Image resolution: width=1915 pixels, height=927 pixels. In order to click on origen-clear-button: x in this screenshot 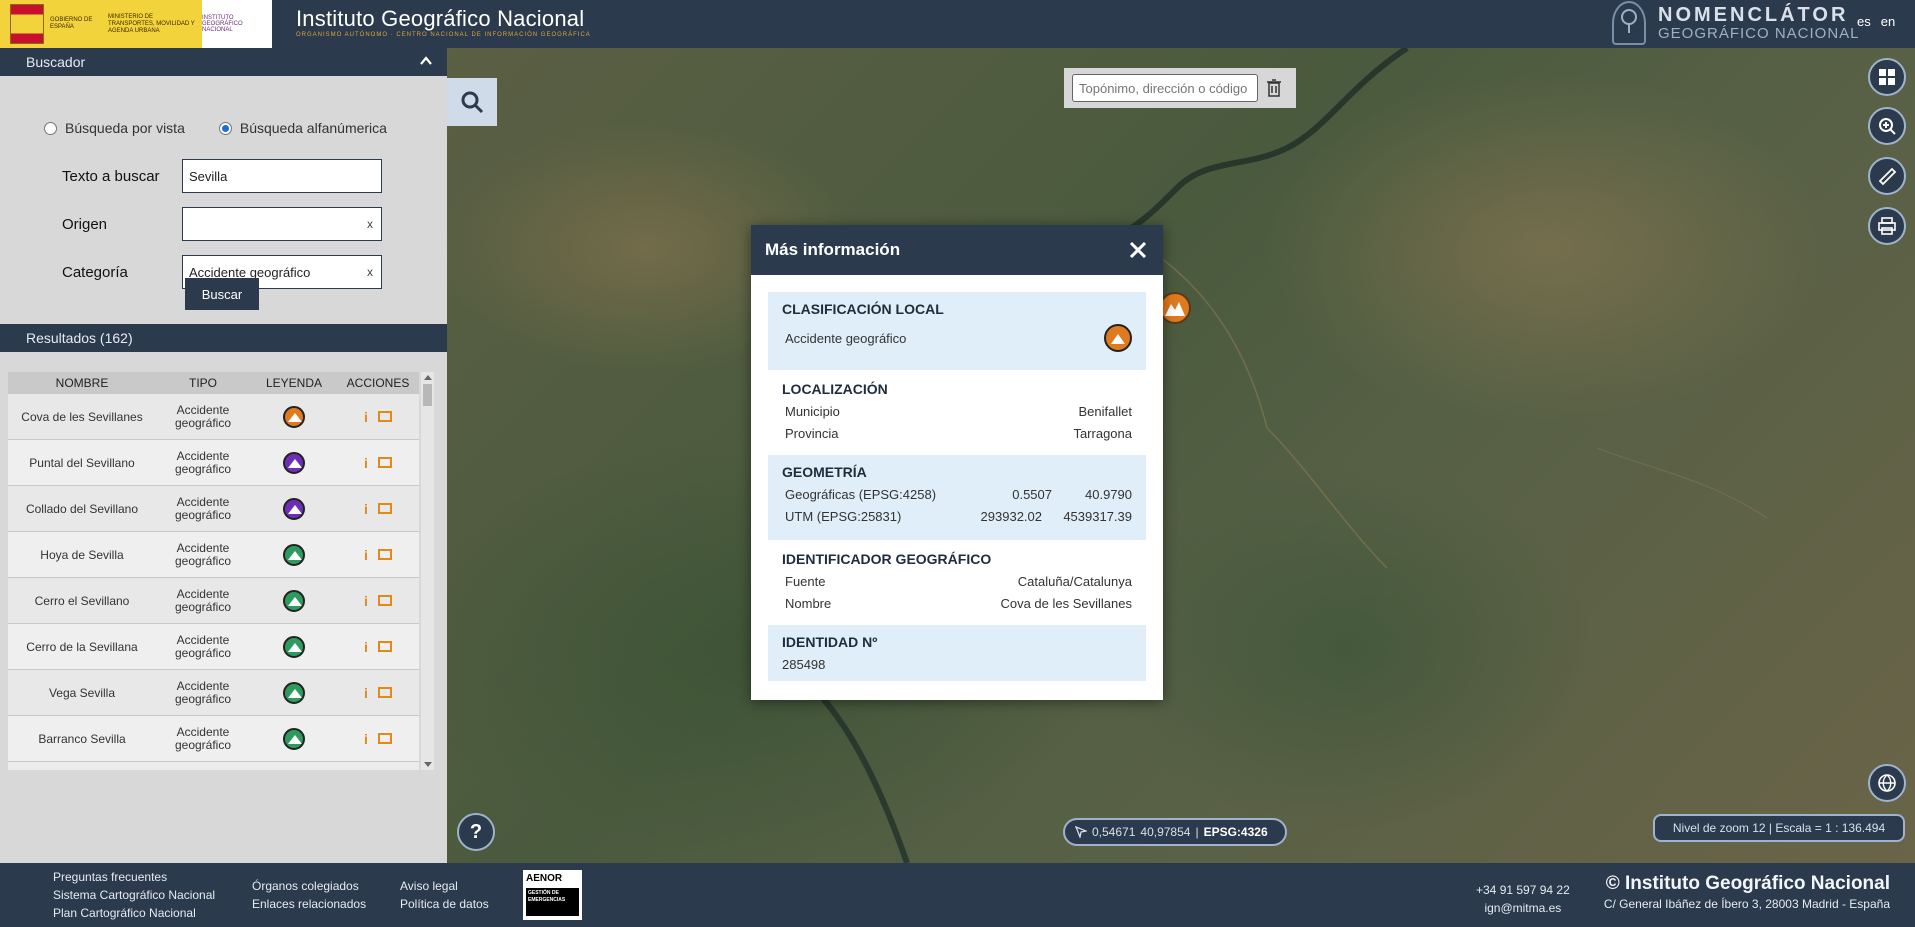, I will do `click(370, 224)`.